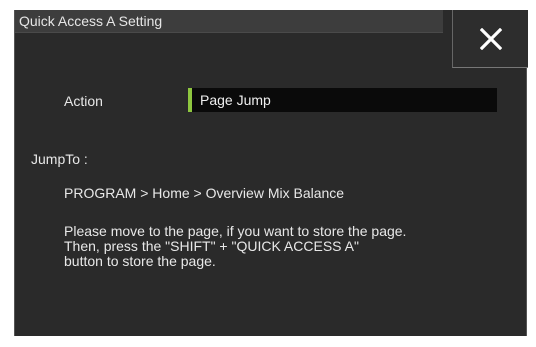  What do you see at coordinates (59, 159) in the screenshot?
I see `jumpto-label: JumpTo :` at bounding box center [59, 159].